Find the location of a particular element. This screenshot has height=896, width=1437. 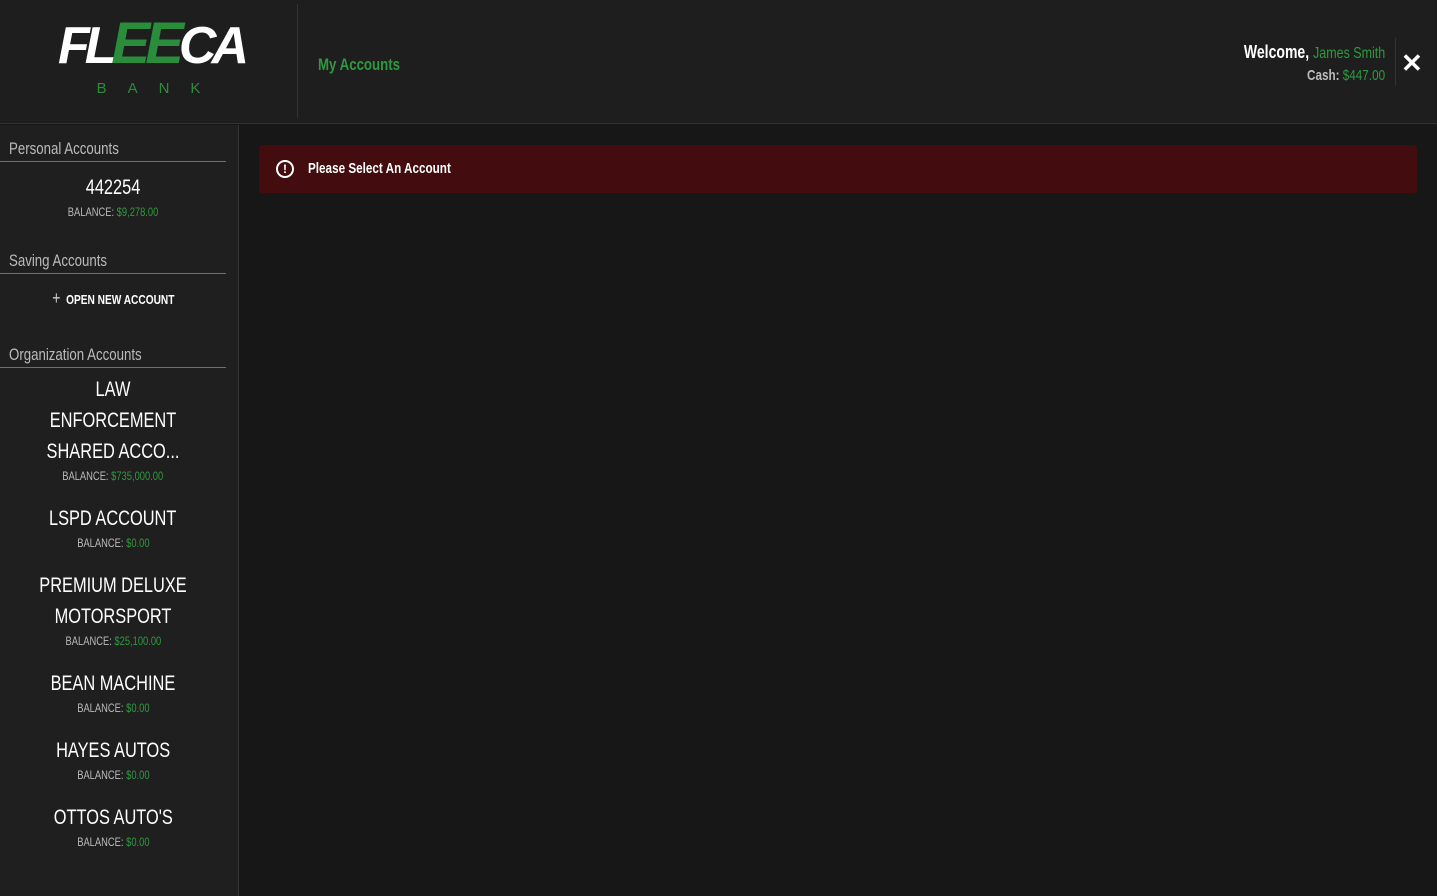

open-new-account-button: + OPEN NEW ACCOUNT is located at coordinates (113, 298).